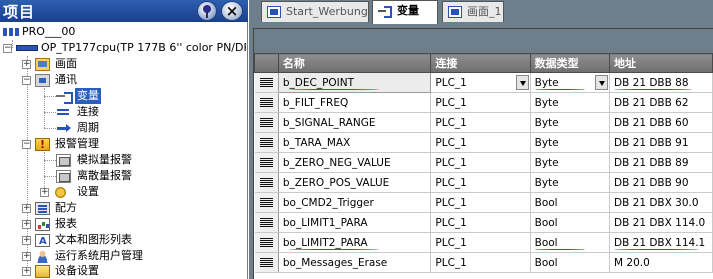 The width and height of the screenshot is (713, 279). I want to click on tree-item-label: 连接, so click(88, 111).